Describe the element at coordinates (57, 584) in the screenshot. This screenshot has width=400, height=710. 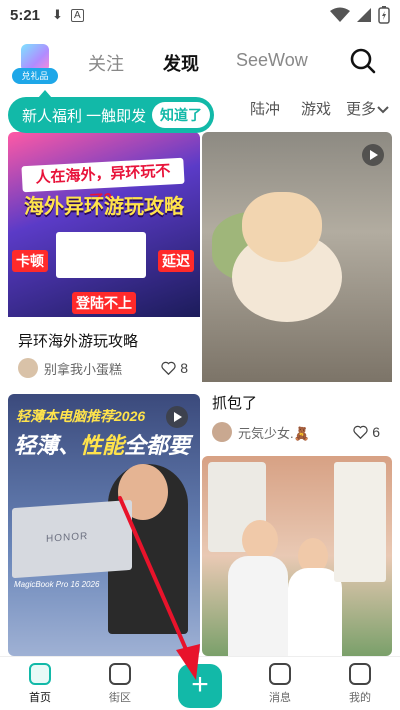
I see `poster-model: MagicBook Pro 16 2026` at that location.